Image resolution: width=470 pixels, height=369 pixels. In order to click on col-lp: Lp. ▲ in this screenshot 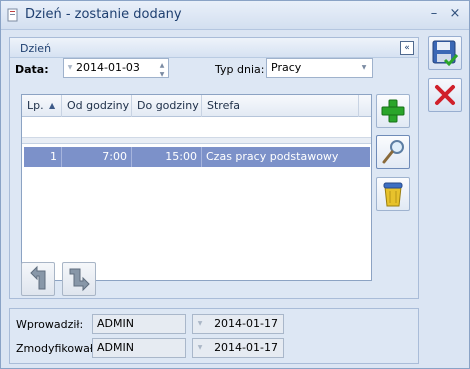, I will do `click(42, 106)`.